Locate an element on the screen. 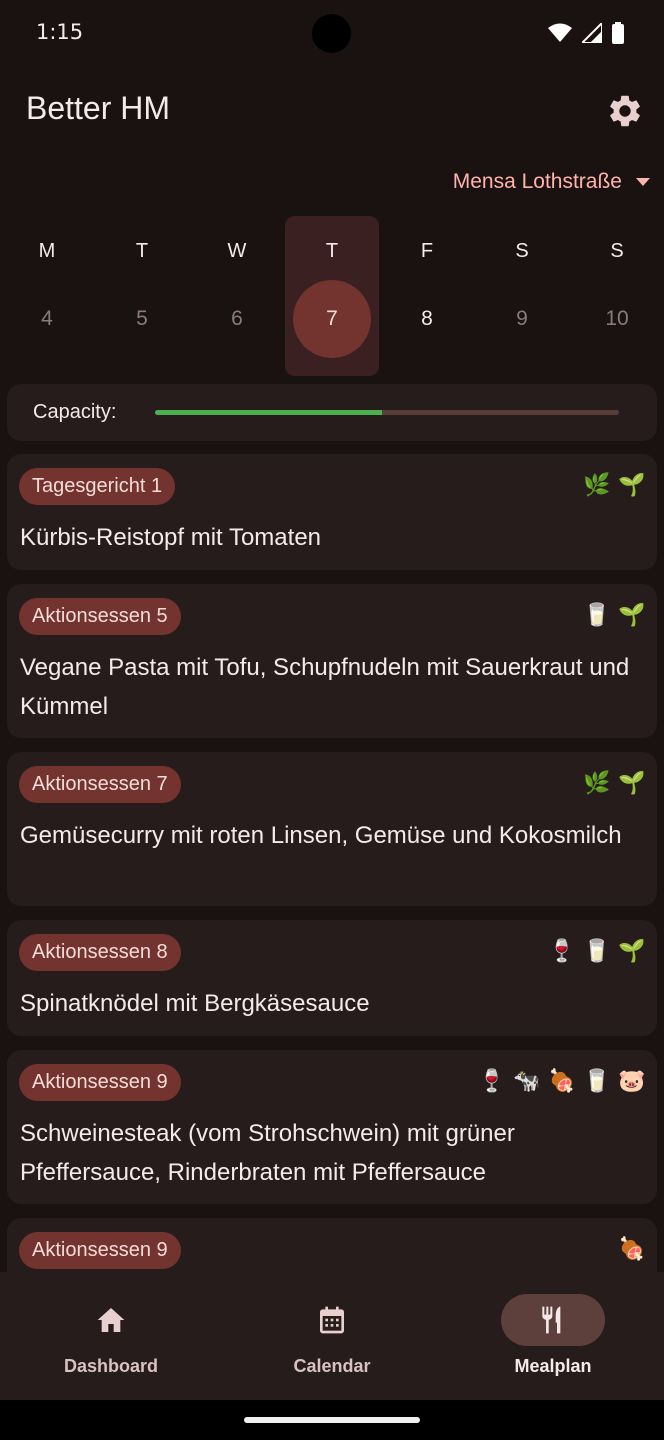  calendar-icon is located at coordinates (332, 1320).